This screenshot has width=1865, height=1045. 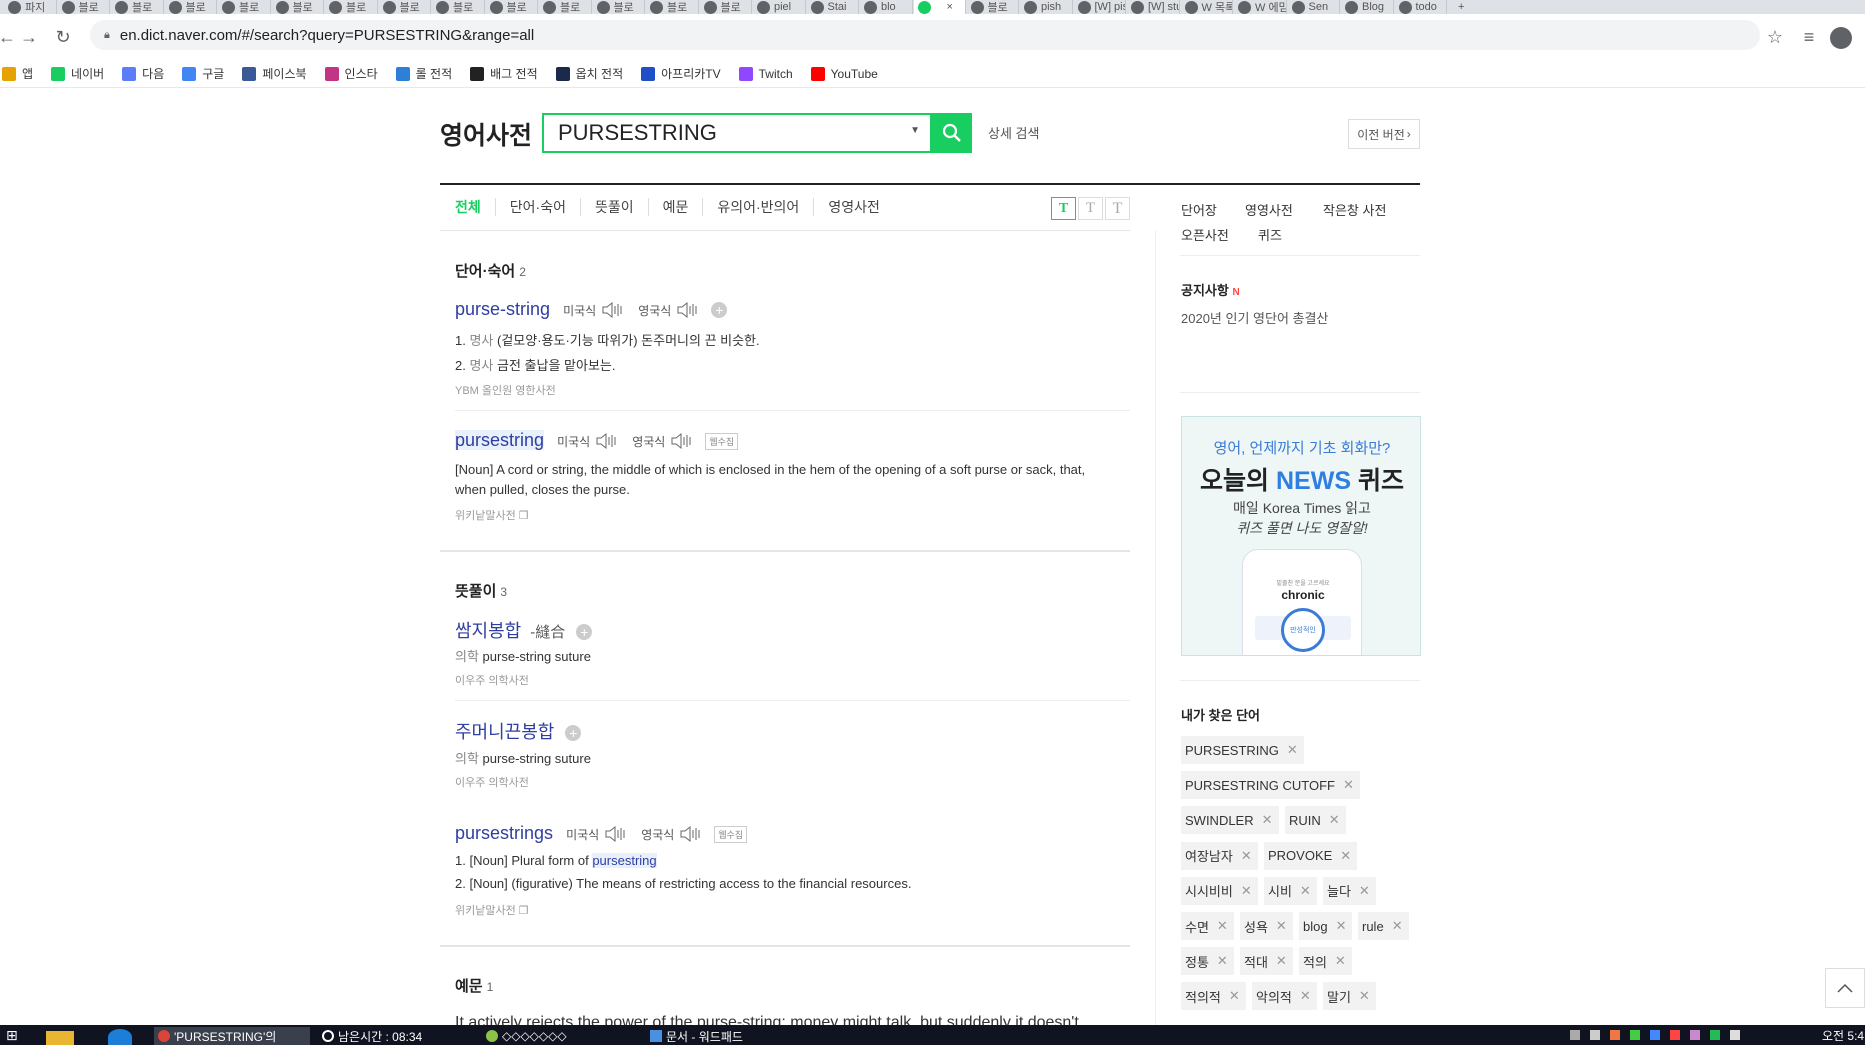 I want to click on def-link: pursestring, so click(x=624, y=860).